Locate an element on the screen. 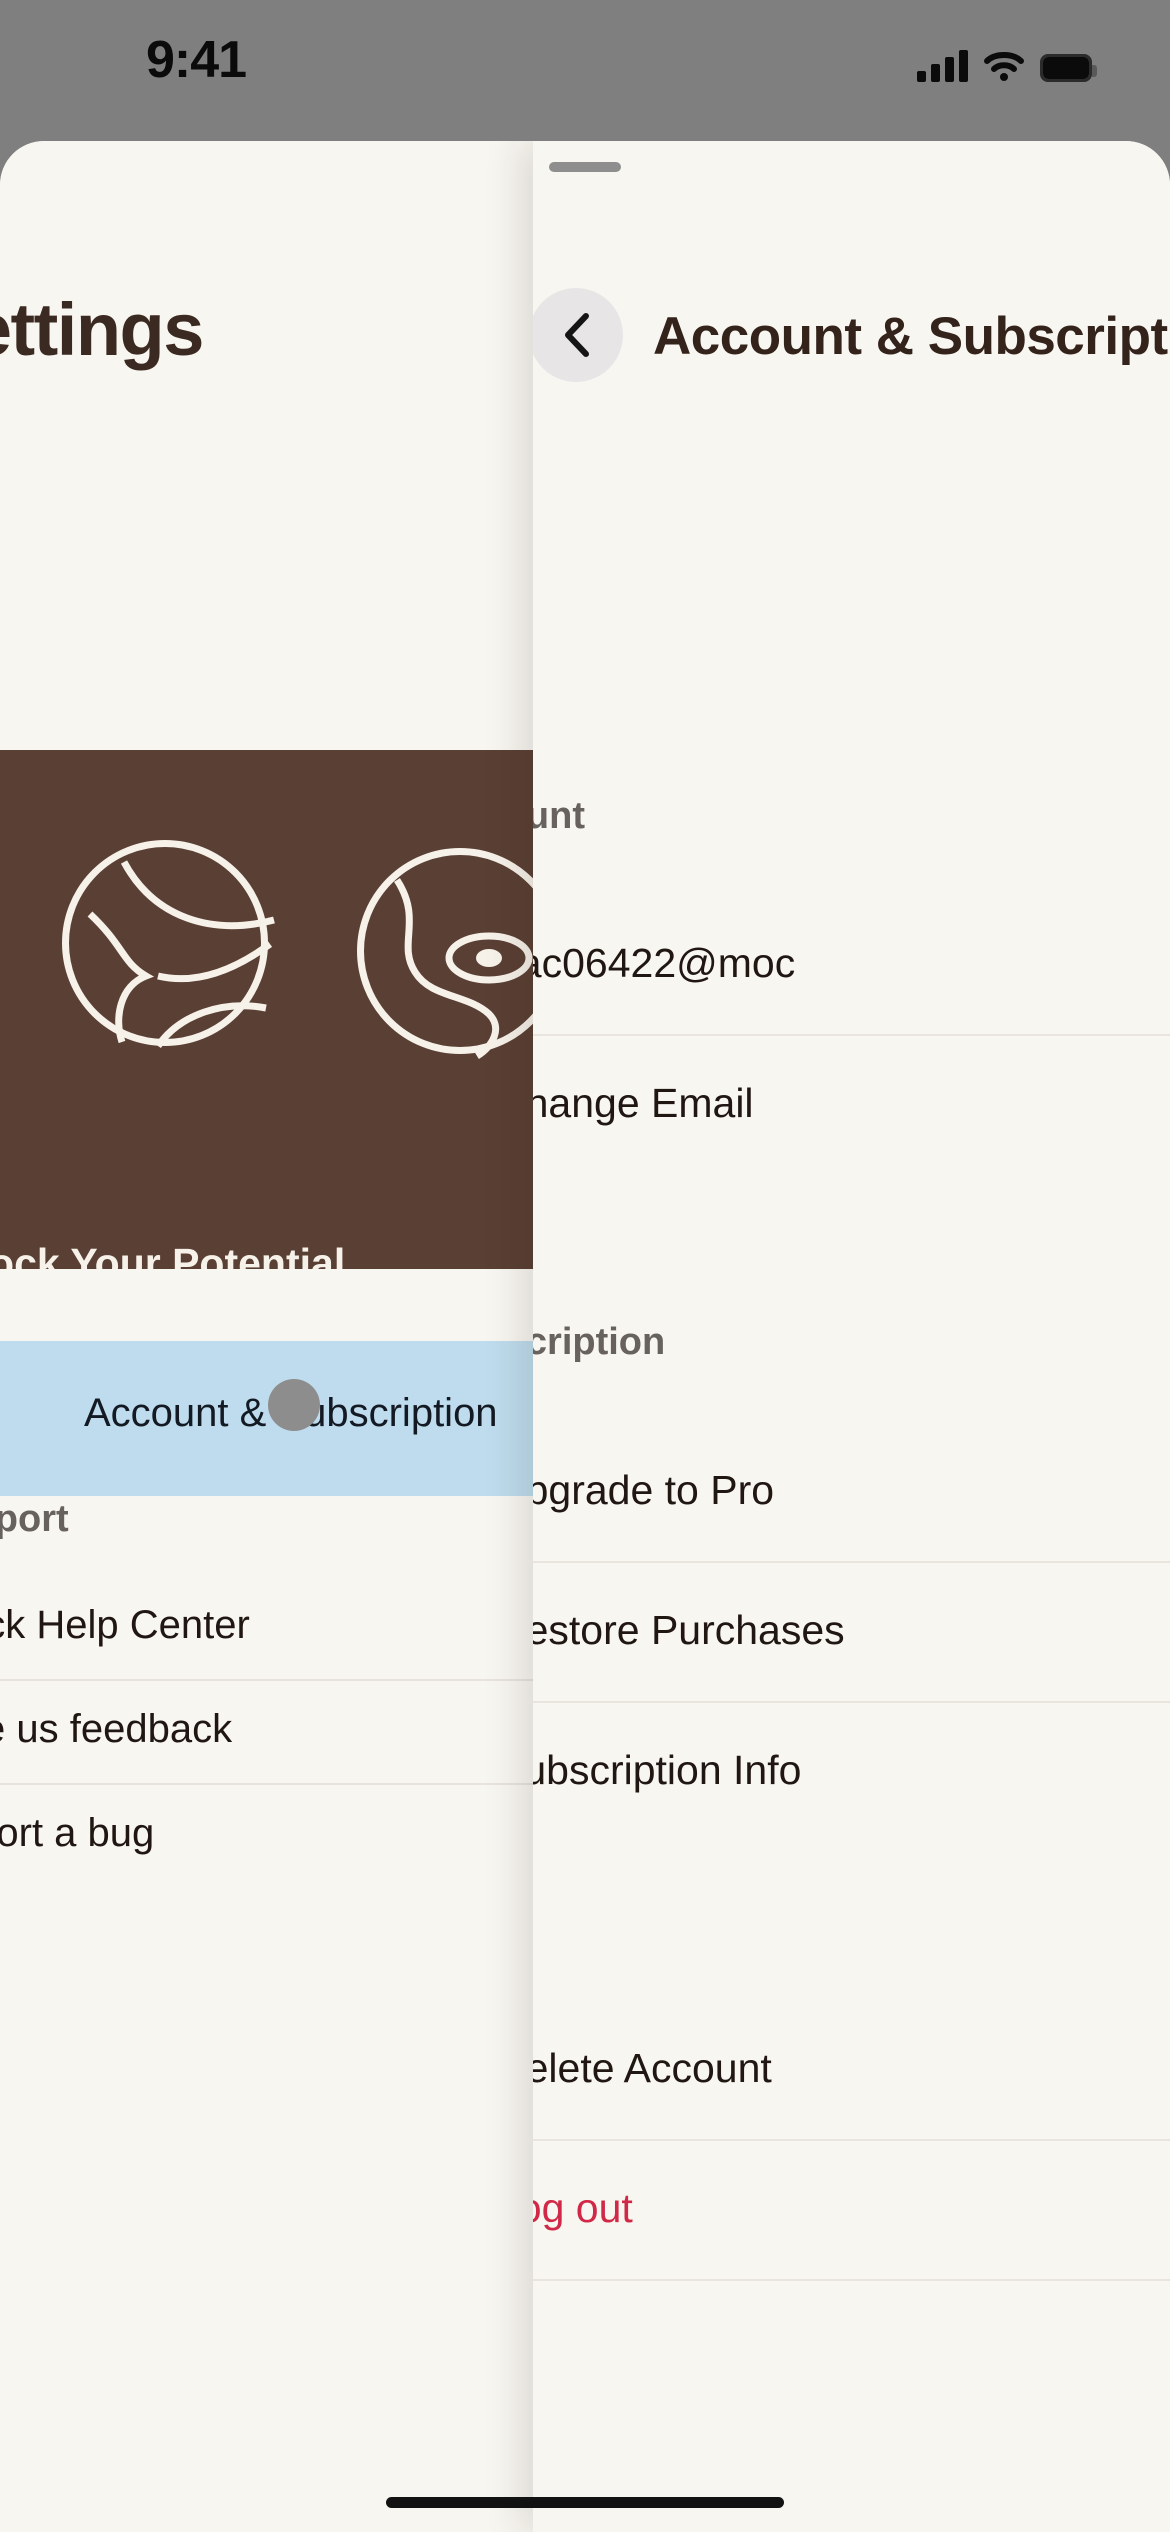 Image resolution: width=1170 pixels, height=2532 pixels. list-item-label: Quick Help Center is located at coordinates (125, 1625).